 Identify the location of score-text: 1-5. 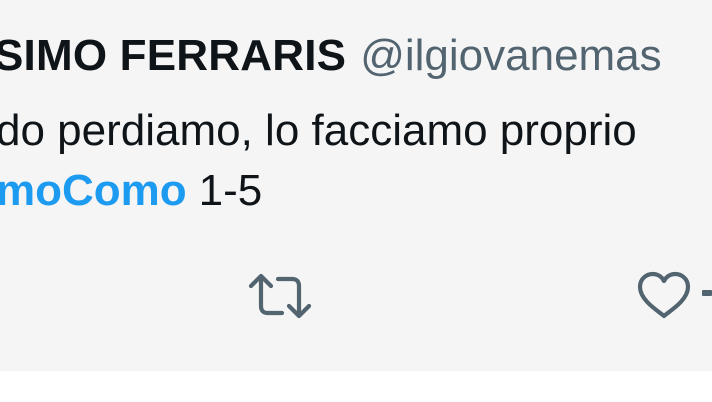
(230, 190).